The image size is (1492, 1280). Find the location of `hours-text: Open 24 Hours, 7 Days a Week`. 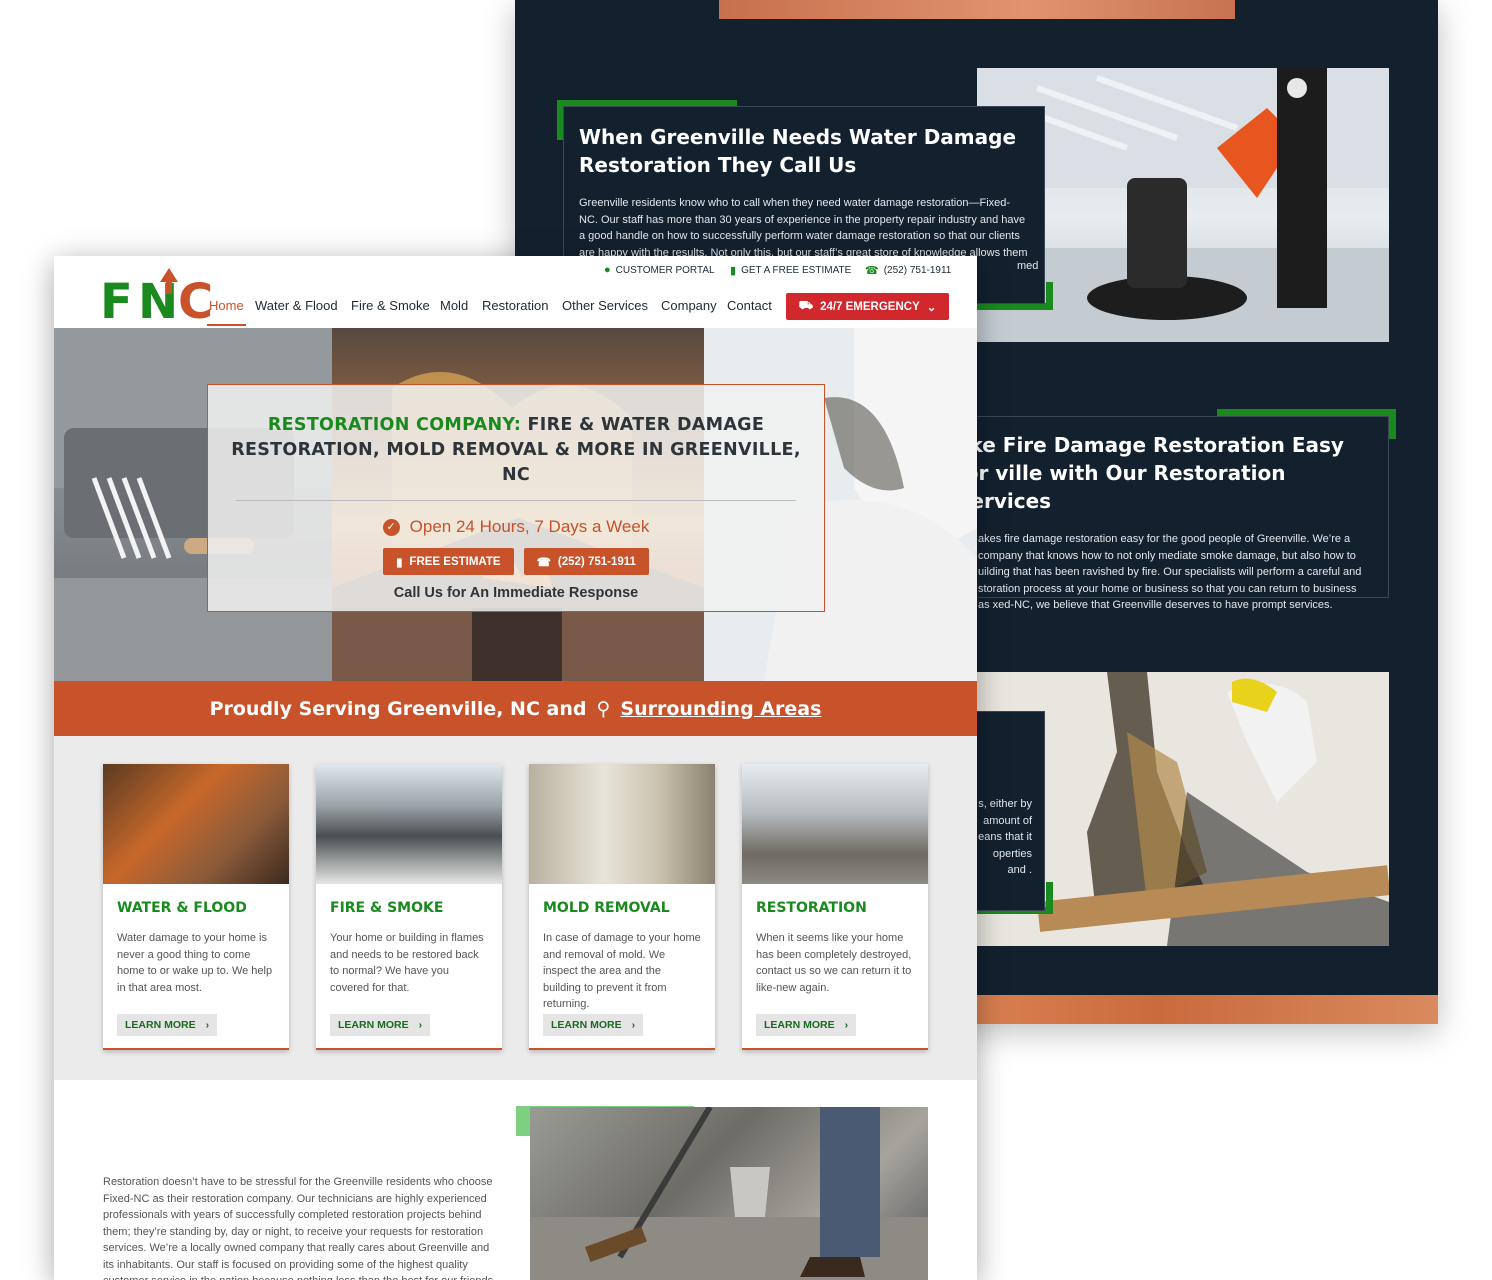

hours-text: Open 24 Hours, 7 Days a Week is located at coordinates (529, 526).